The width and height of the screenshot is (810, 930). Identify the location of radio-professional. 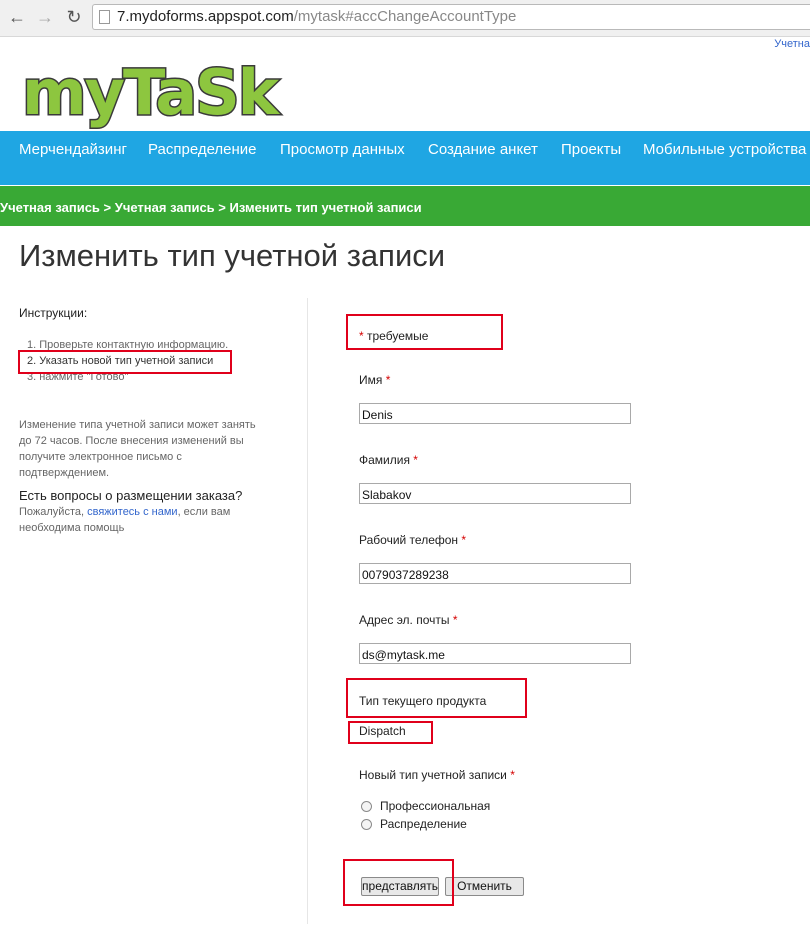
(366, 806).